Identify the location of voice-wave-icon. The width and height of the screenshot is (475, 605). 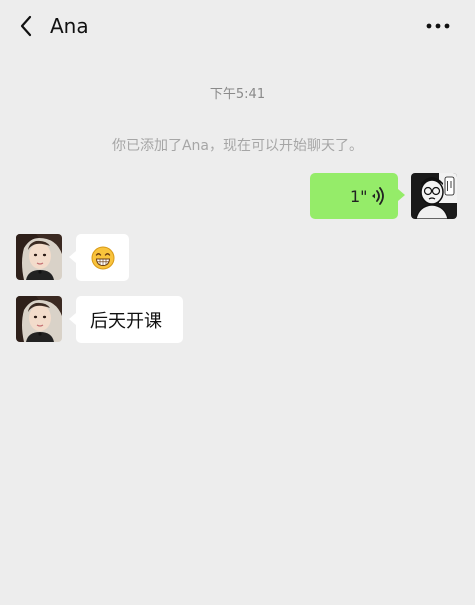
(377, 196).